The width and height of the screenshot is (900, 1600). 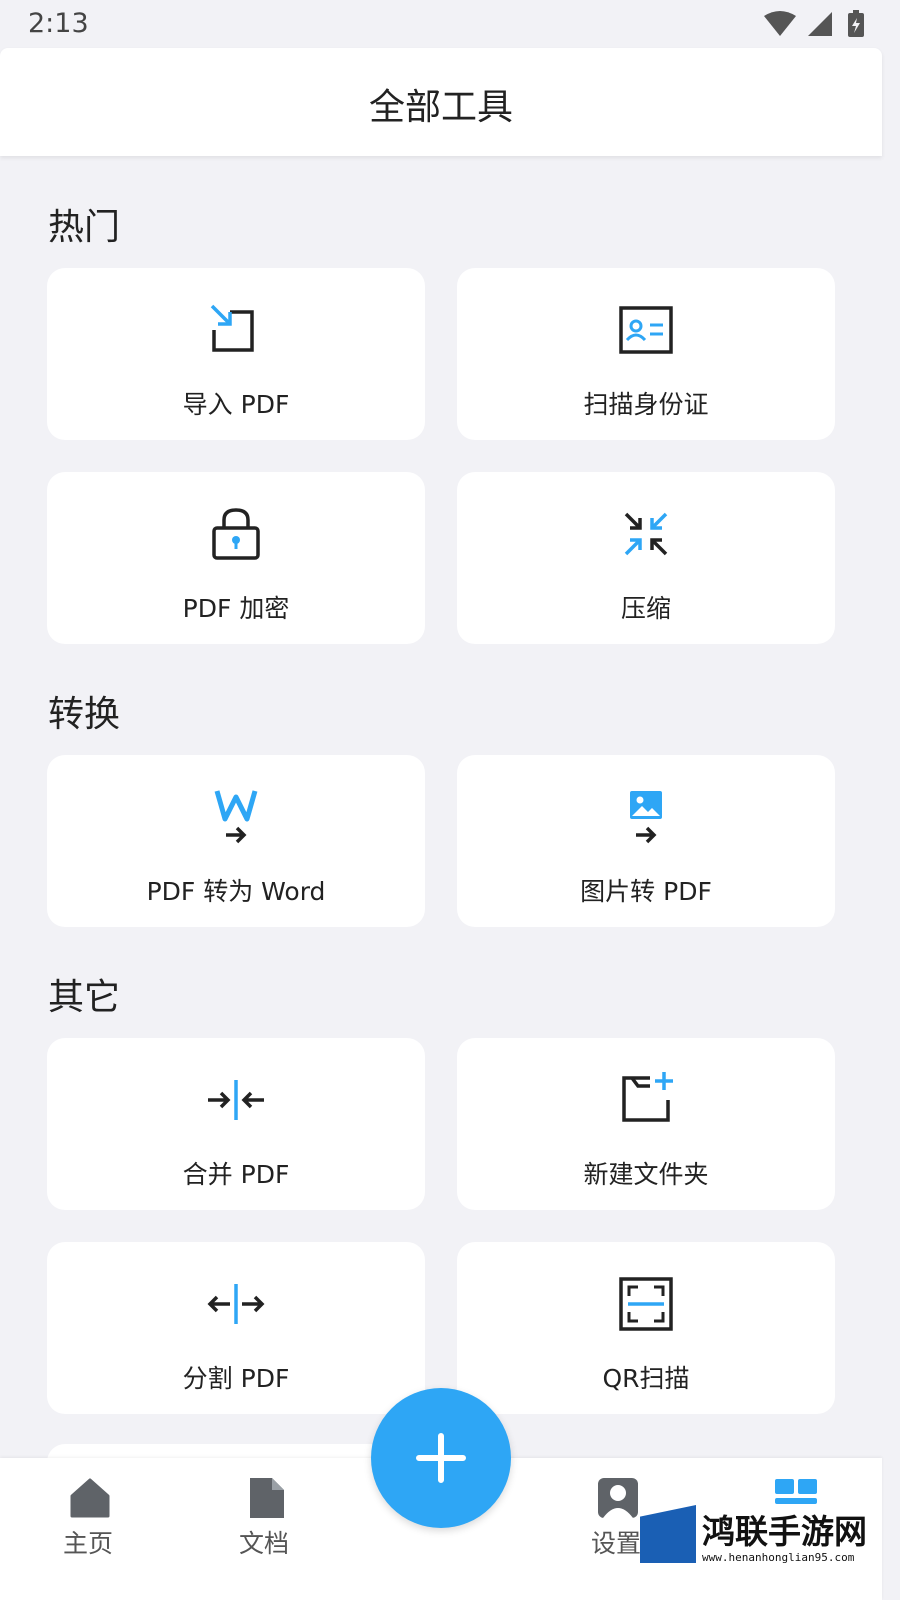 I want to click on tool-label: 分割 PDF, so click(x=236, y=1378).